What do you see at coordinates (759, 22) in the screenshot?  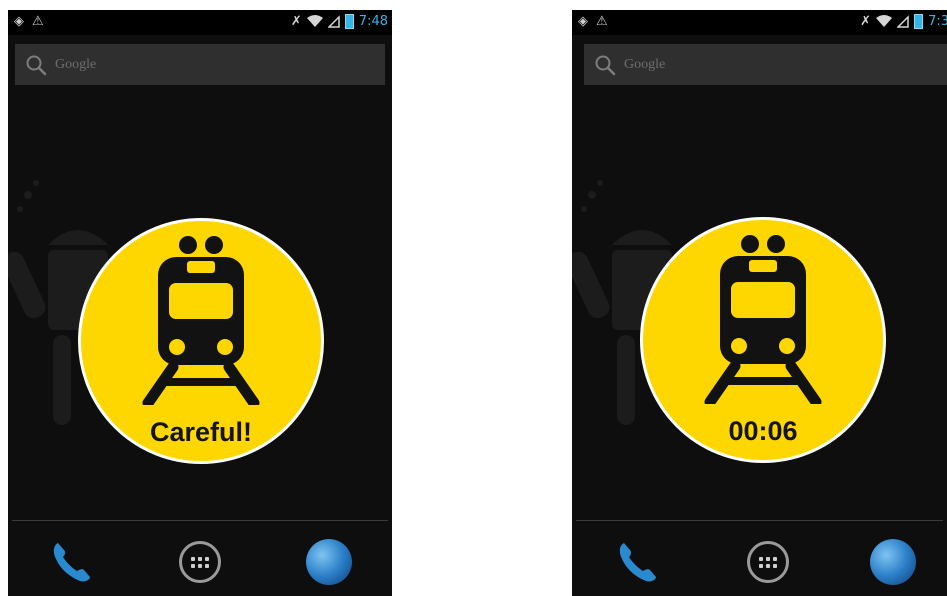 I see `status-bar: ◈ ⚠ ✗ 7:3` at bounding box center [759, 22].